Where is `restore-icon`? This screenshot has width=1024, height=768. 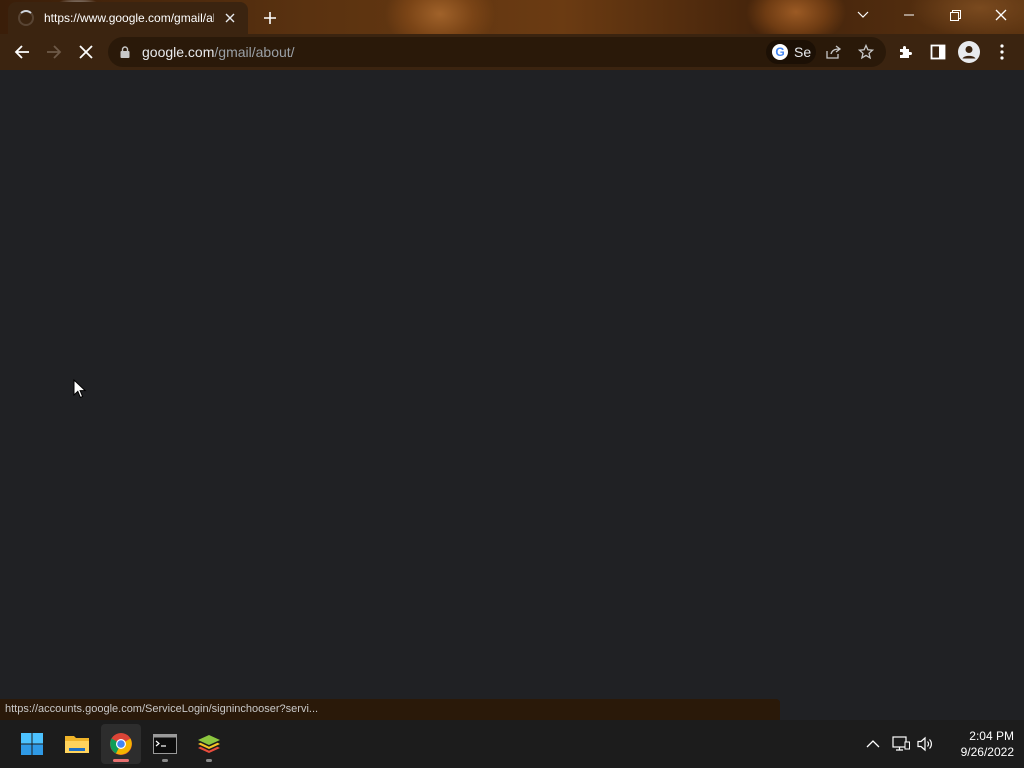 restore-icon is located at coordinates (955, 15).